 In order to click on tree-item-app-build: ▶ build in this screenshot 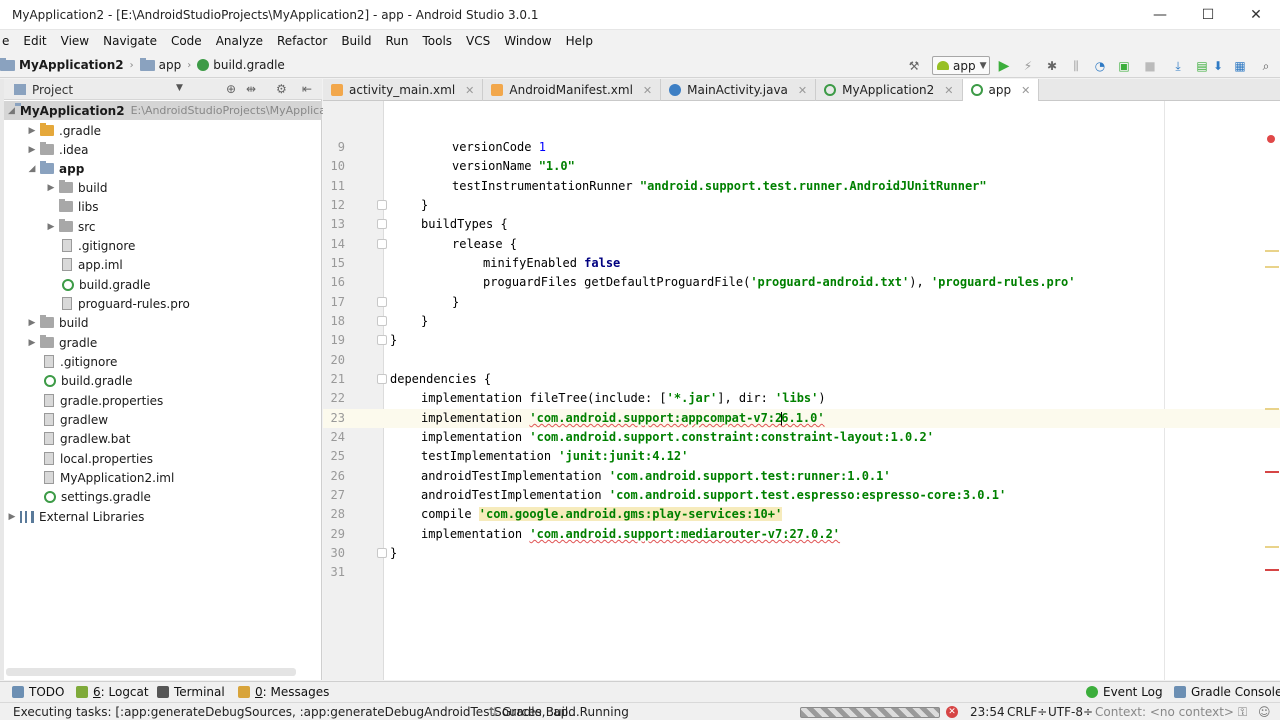, I will do `click(75, 187)`.